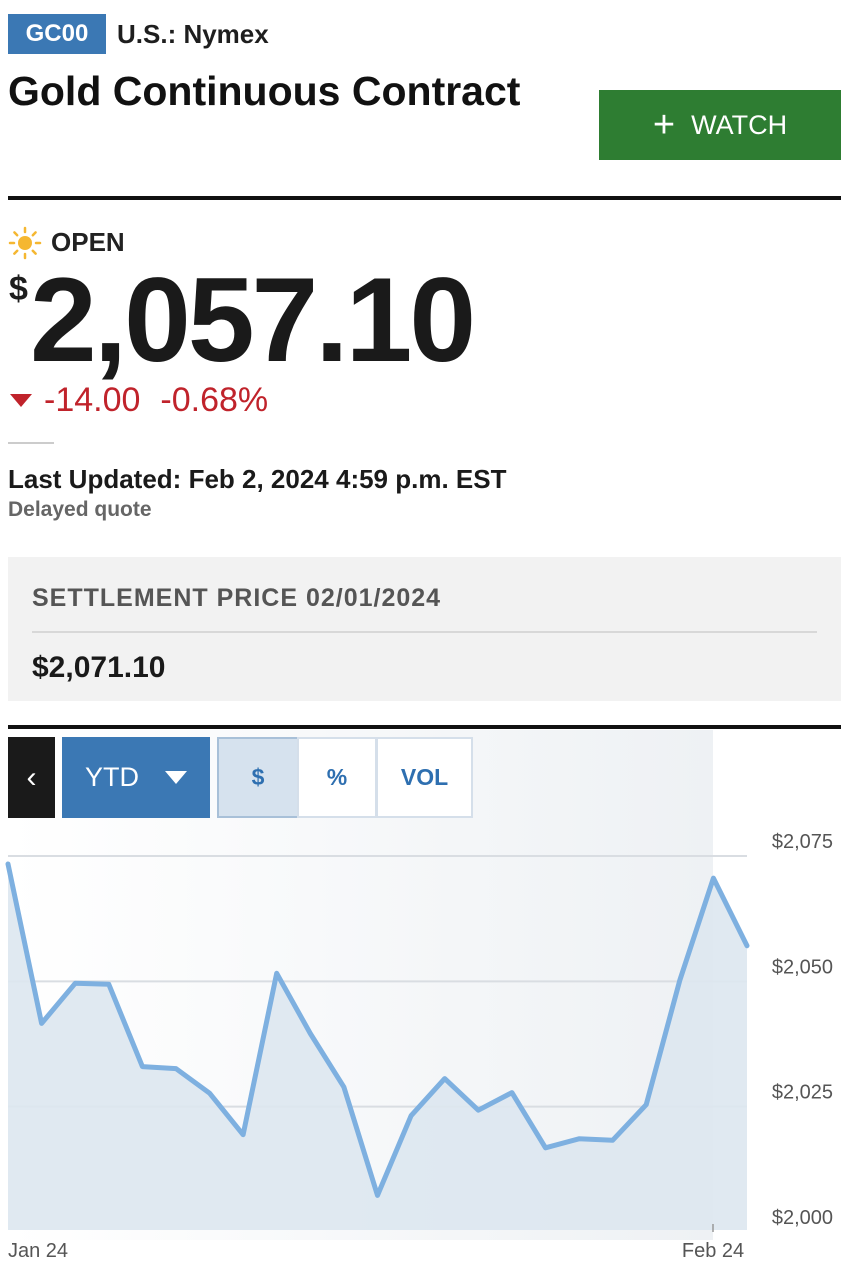 The width and height of the screenshot is (844, 1280). What do you see at coordinates (31, 777) in the screenshot?
I see `chart-back-button: ‹` at bounding box center [31, 777].